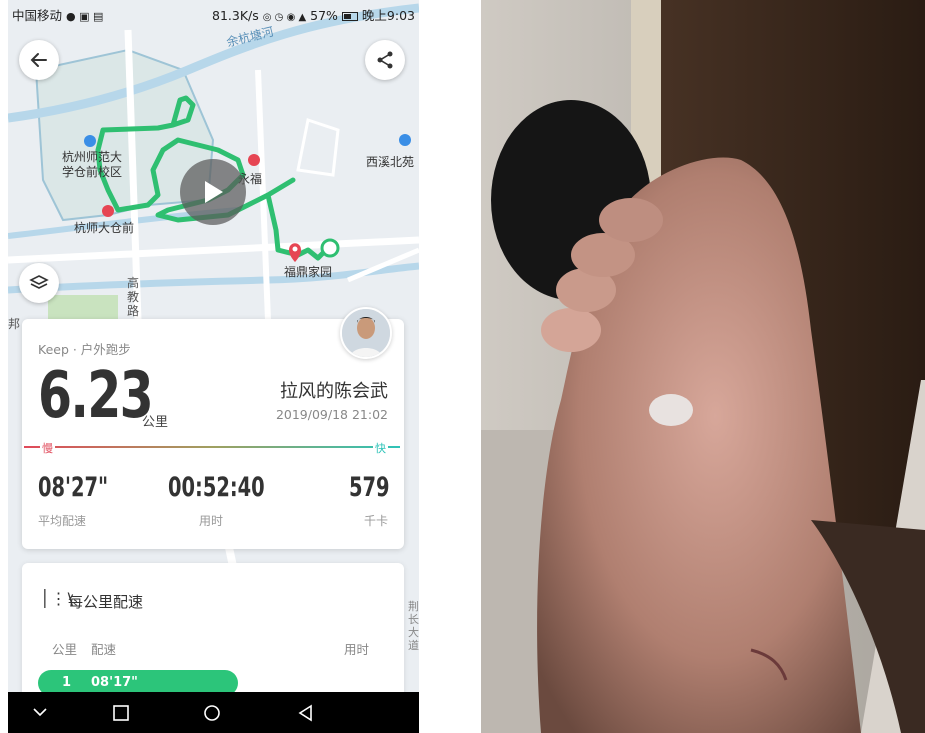  I want to click on avg-pace-label: 平均配速, so click(62, 521).